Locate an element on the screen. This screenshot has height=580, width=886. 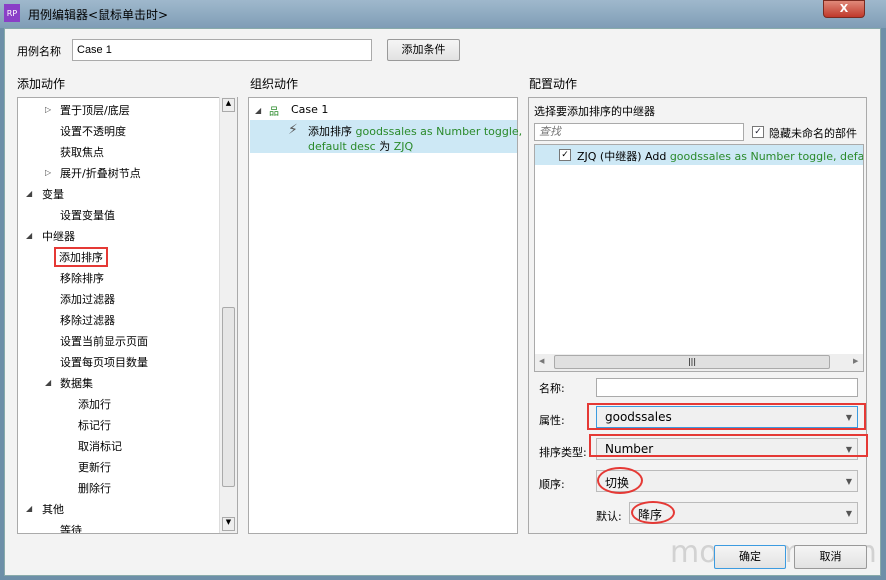
tree-item: 取消标记 is located at coordinates (100, 446).